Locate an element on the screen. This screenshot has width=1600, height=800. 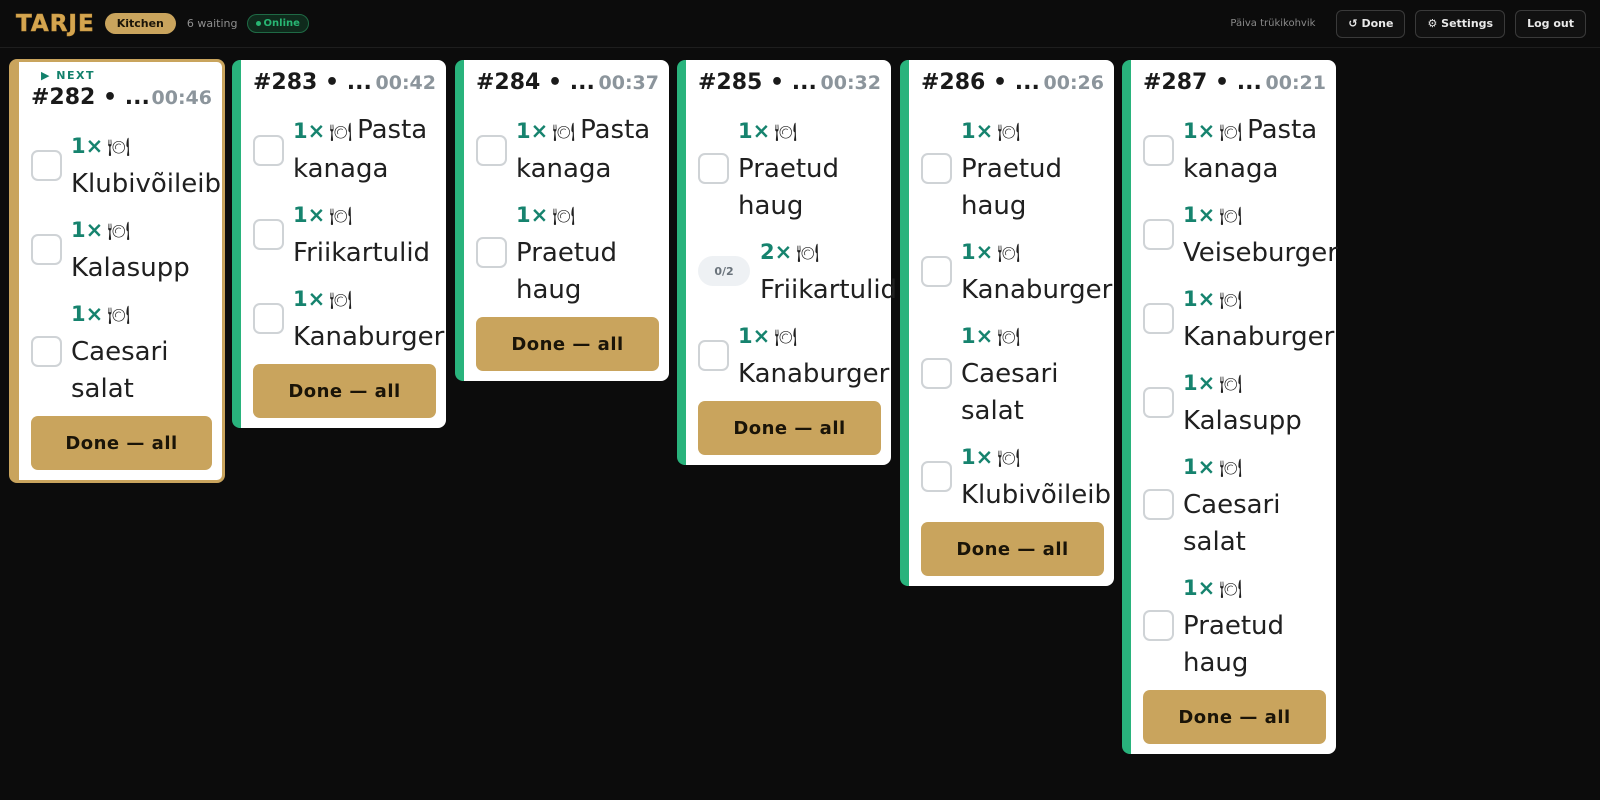
item-progress-badge: 0/2 is located at coordinates (724, 271).